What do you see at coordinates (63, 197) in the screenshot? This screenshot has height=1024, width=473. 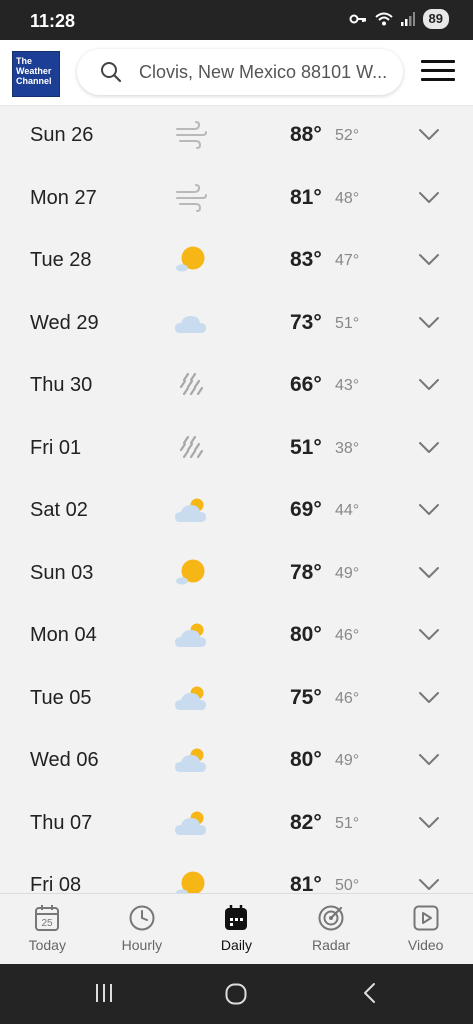 I see `day-label: Mon 27` at bounding box center [63, 197].